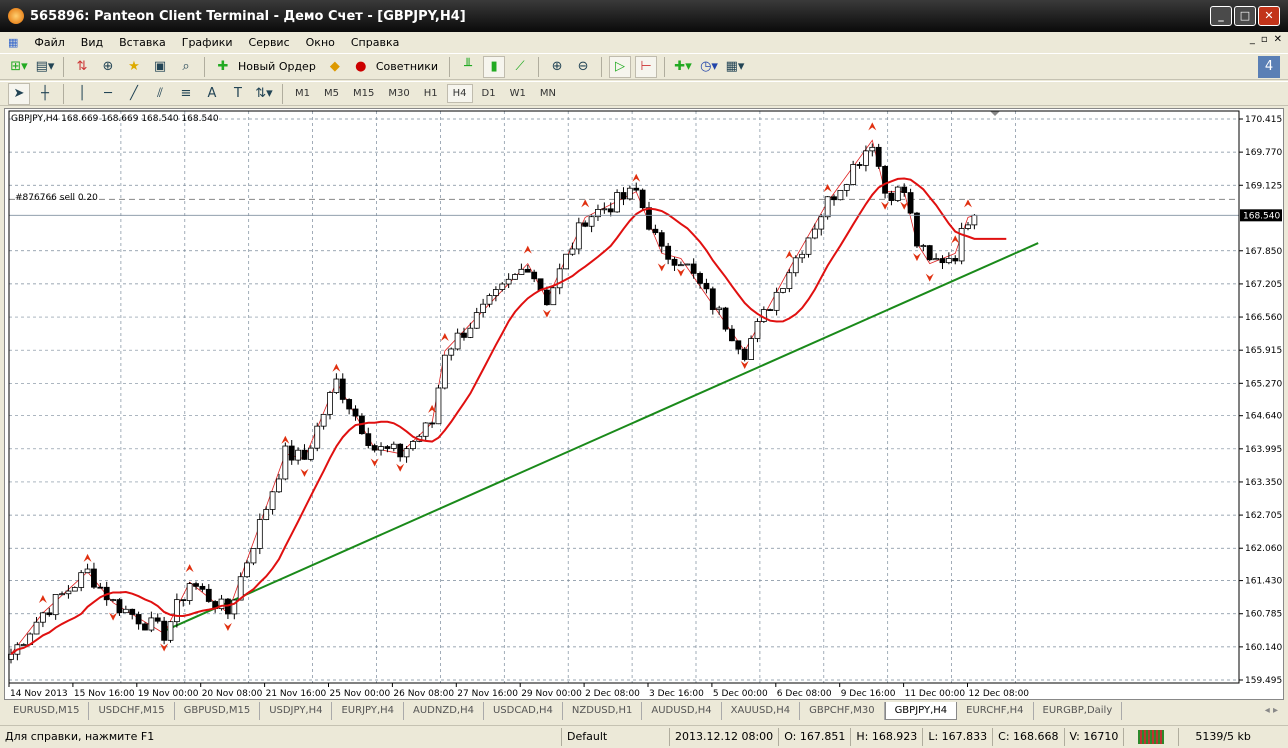 The width and height of the screenshot is (1288, 748). I want to click on timeframe-m5: M5, so click(331, 93).